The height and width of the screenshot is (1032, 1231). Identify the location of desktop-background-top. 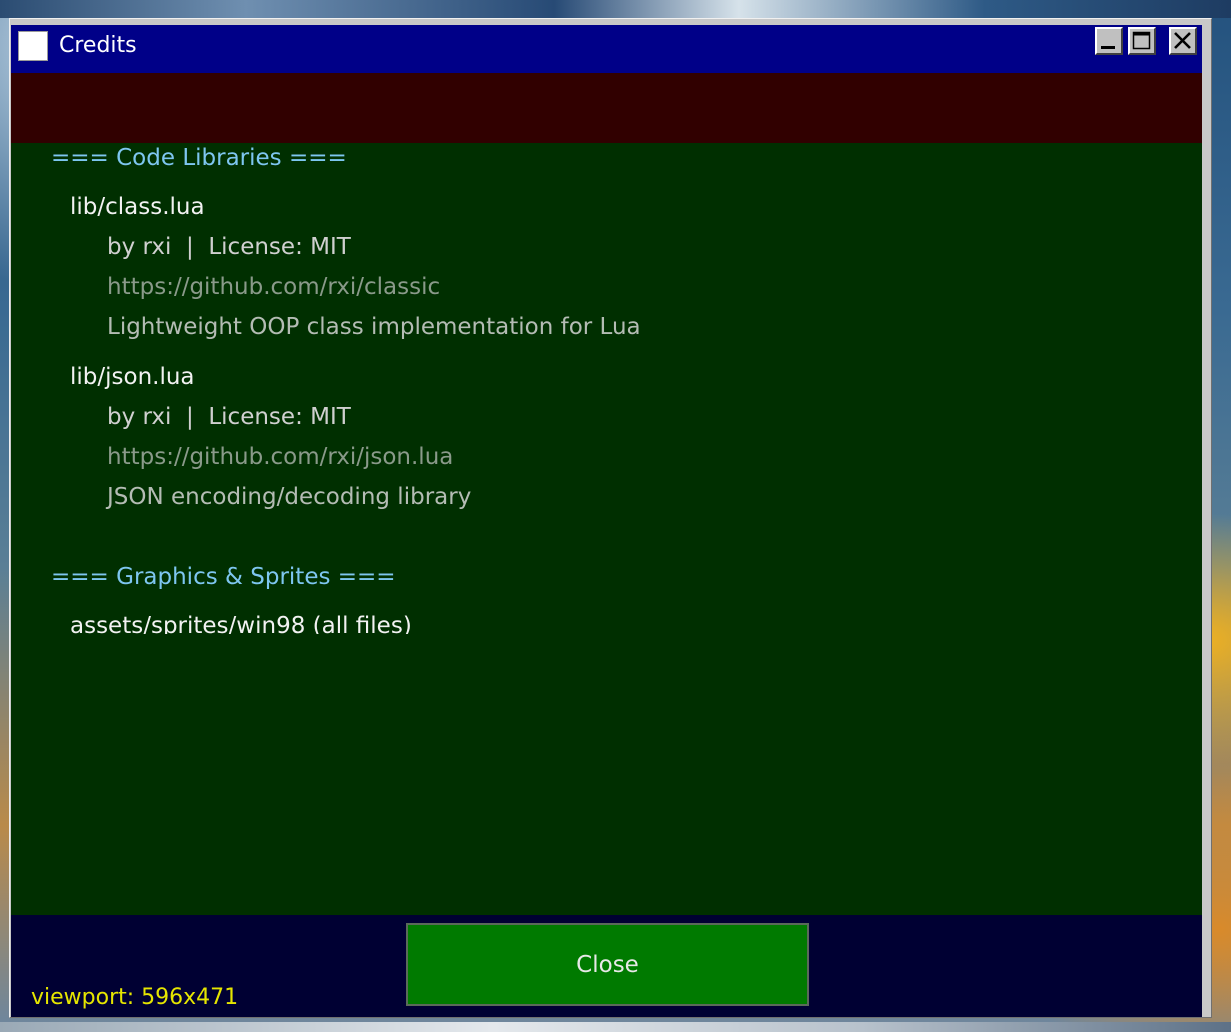
(615, 9).